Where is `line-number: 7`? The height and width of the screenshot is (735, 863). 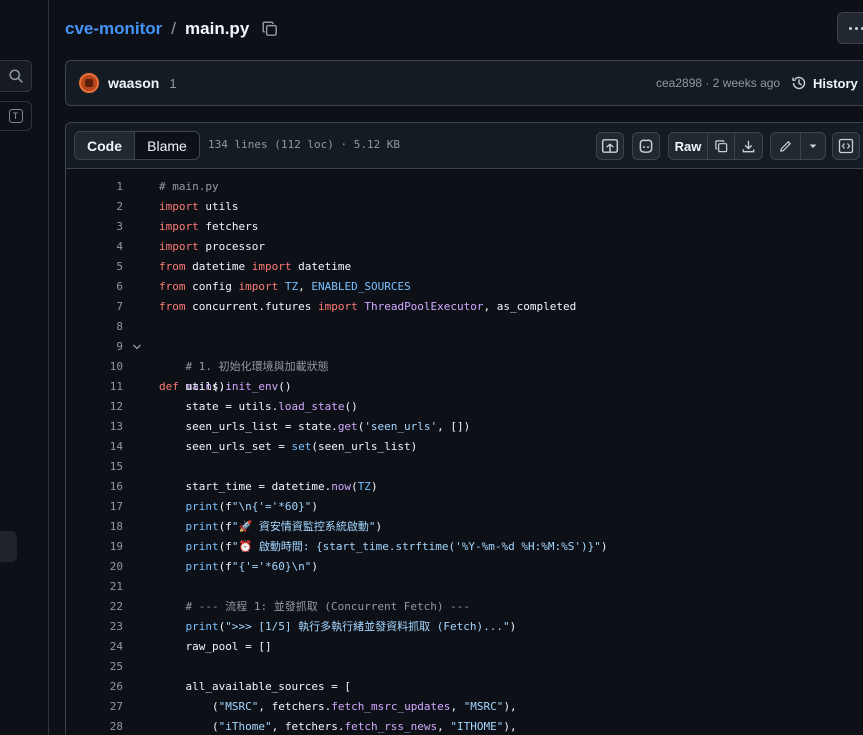
line-number: 7 is located at coordinates (94, 307).